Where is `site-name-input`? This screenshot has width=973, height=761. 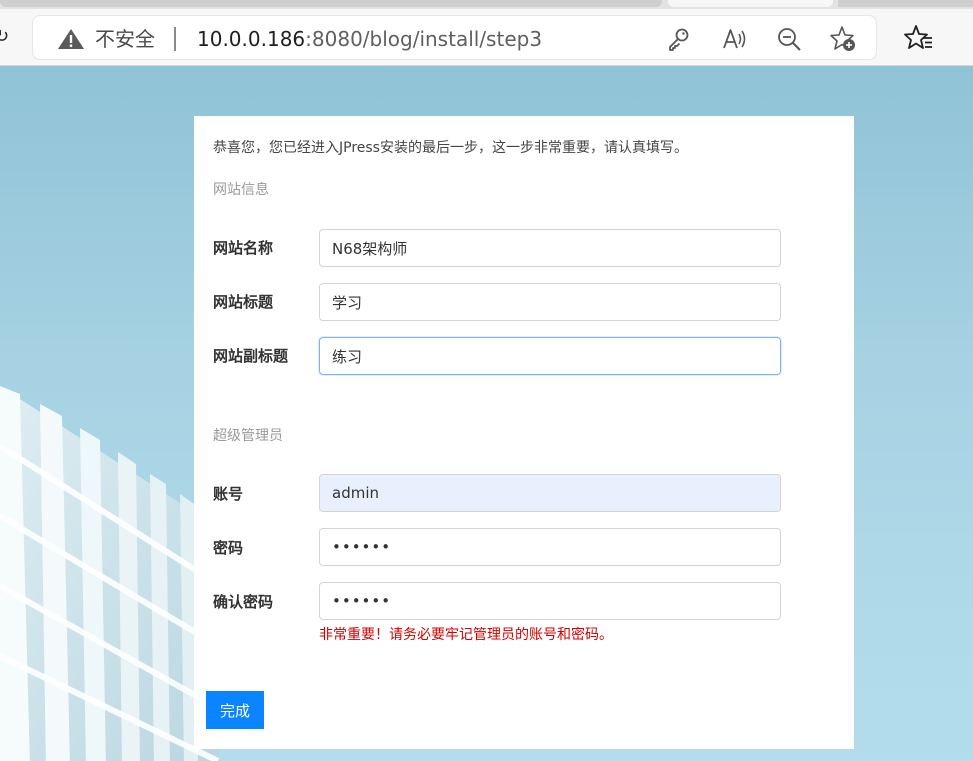
site-name-input is located at coordinates (550, 248).